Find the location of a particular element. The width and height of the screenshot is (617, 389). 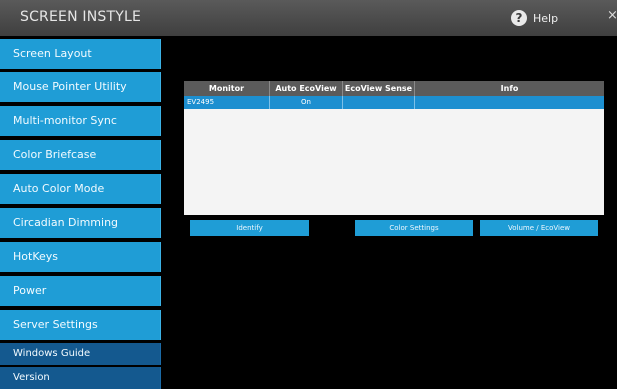

sidebar-item-label: Multi-monitor Sync is located at coordinates (65, 120).